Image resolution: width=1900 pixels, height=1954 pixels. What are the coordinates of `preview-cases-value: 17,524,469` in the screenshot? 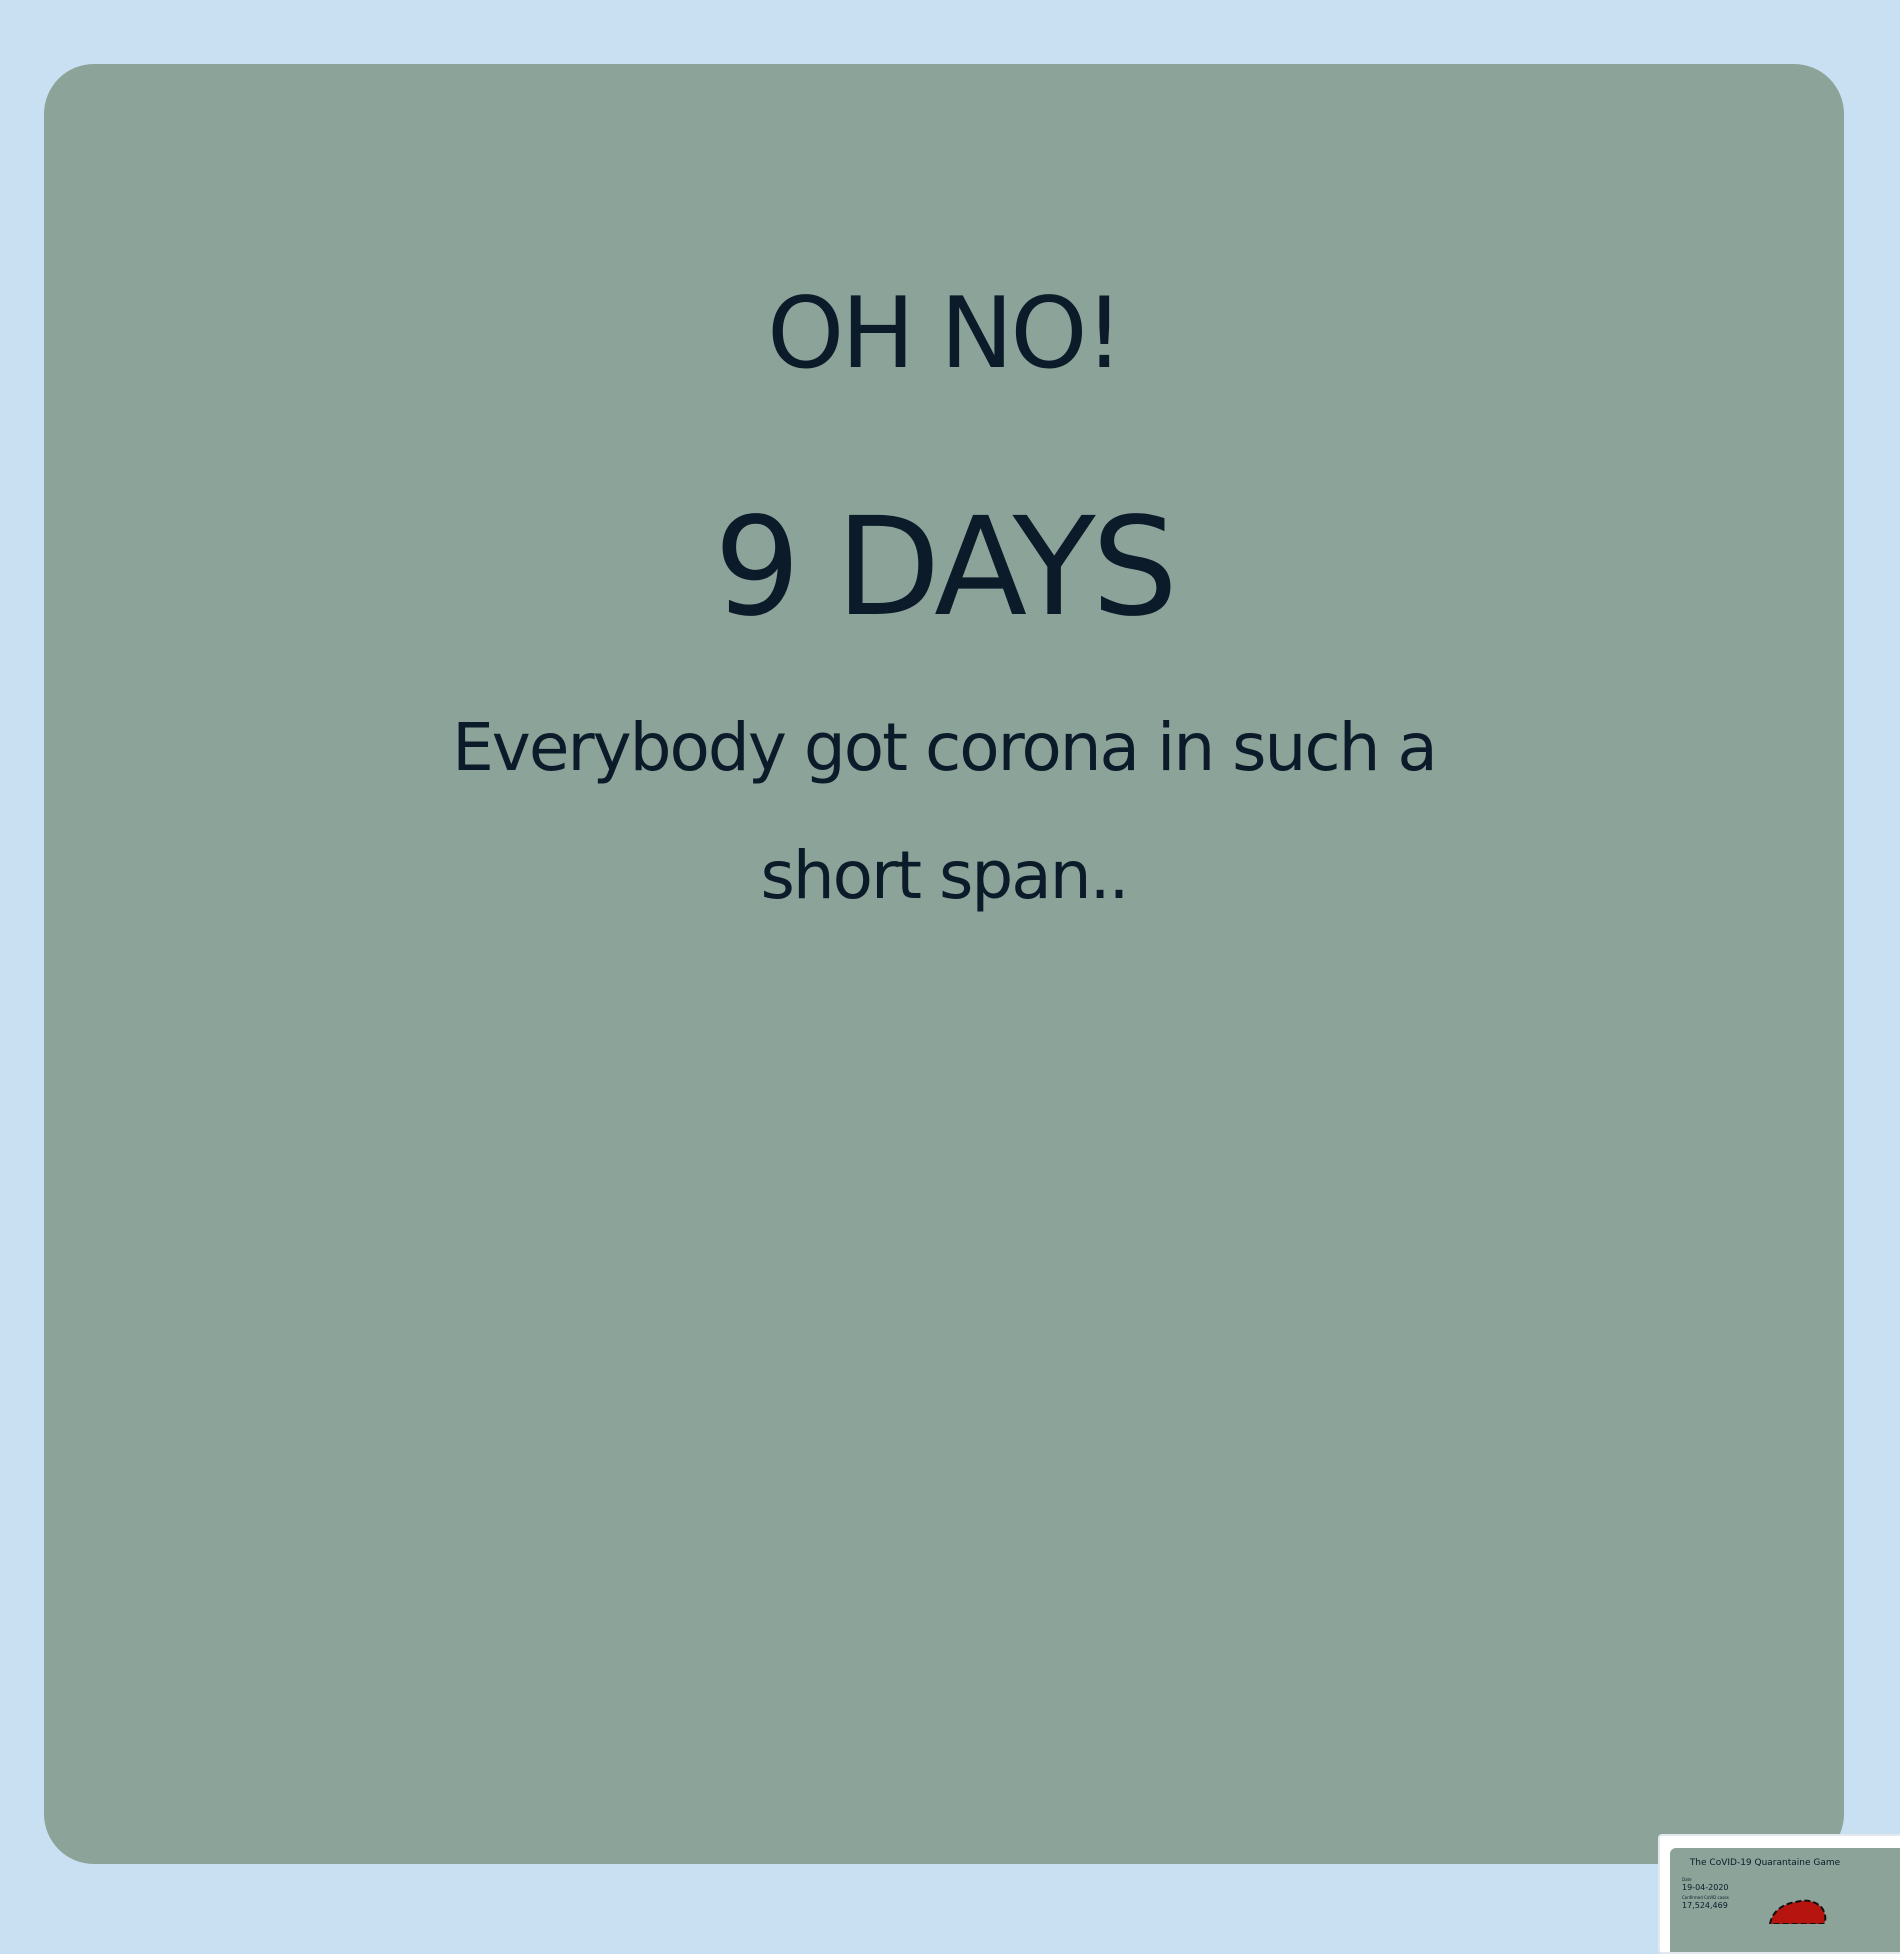 It's located at (1705, 1905).